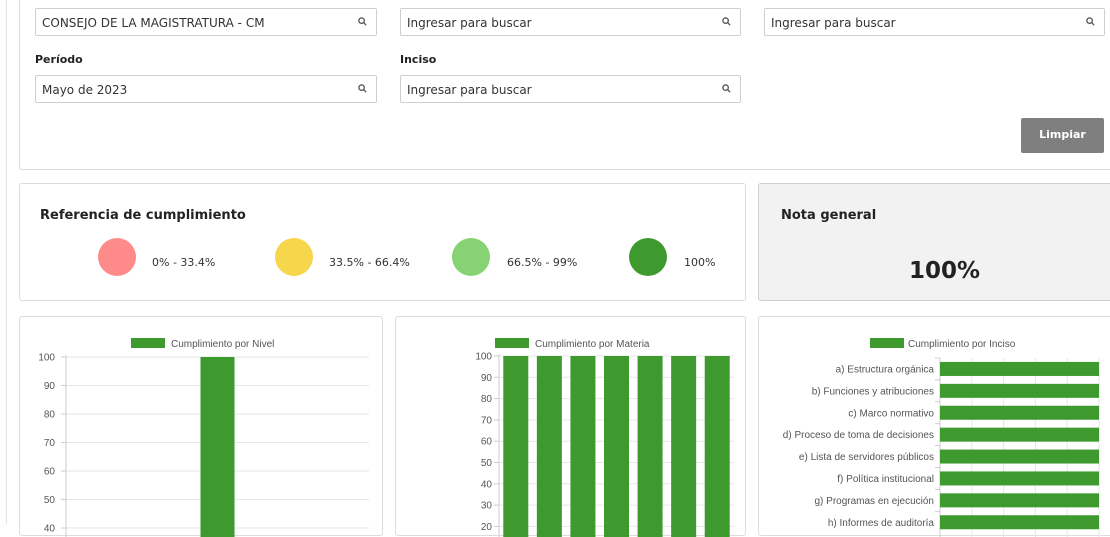  Describe the element at coordinates (858, 435) in the screenshot. I see `category-label: d) Proceso de toma de decisiones` at that location.